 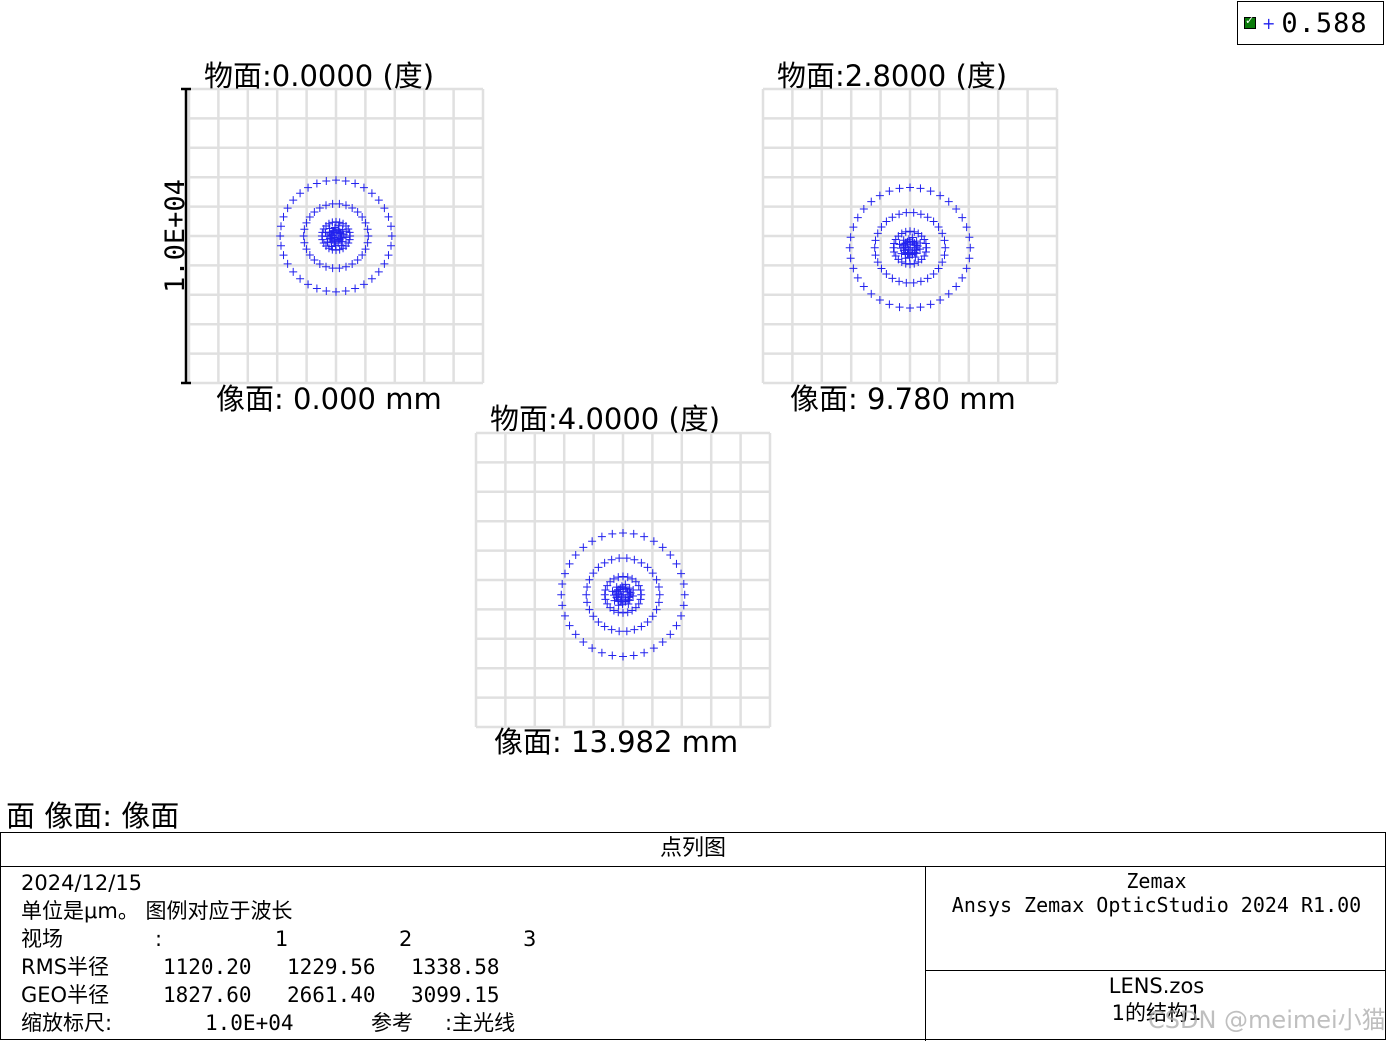 What do you see at coordinates (1250, 21) in the screenshot?
I see `legend-checkbox-icon` at bounding box center [1250, 21].